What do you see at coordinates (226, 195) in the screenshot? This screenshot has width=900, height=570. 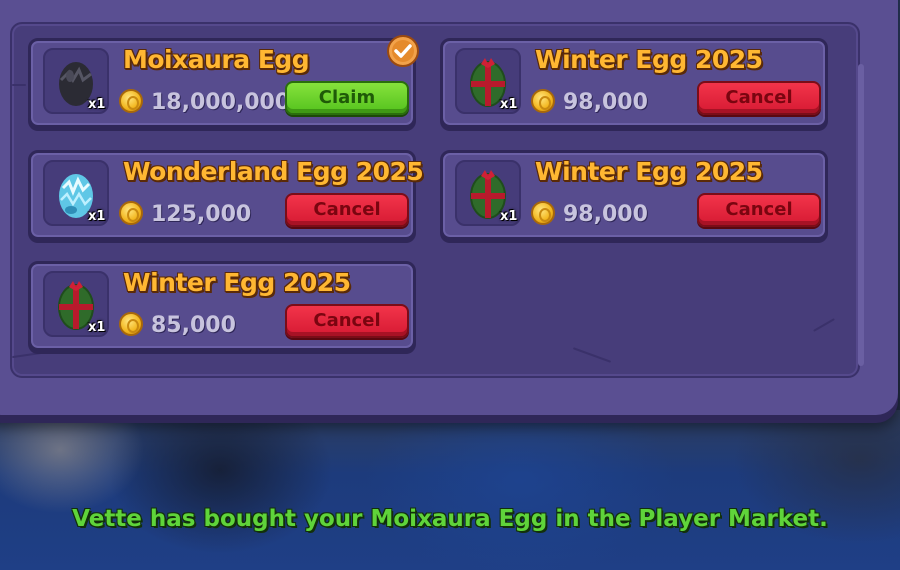 I see `listing-card: x1 Wonderland Egg 2025 125,000 Cancel` at bounding box center [226, 195].